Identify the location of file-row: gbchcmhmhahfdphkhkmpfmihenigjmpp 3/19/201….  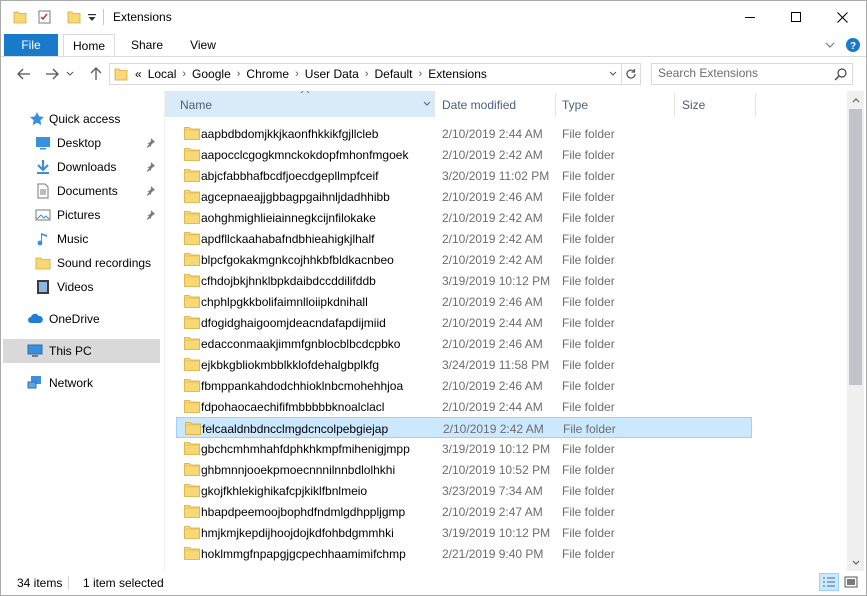
(464, 448).